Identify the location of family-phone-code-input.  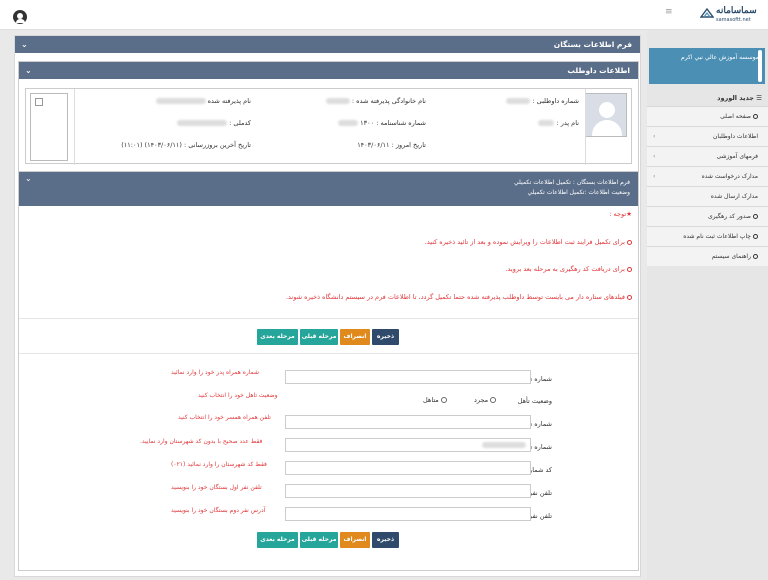
(408, 468).